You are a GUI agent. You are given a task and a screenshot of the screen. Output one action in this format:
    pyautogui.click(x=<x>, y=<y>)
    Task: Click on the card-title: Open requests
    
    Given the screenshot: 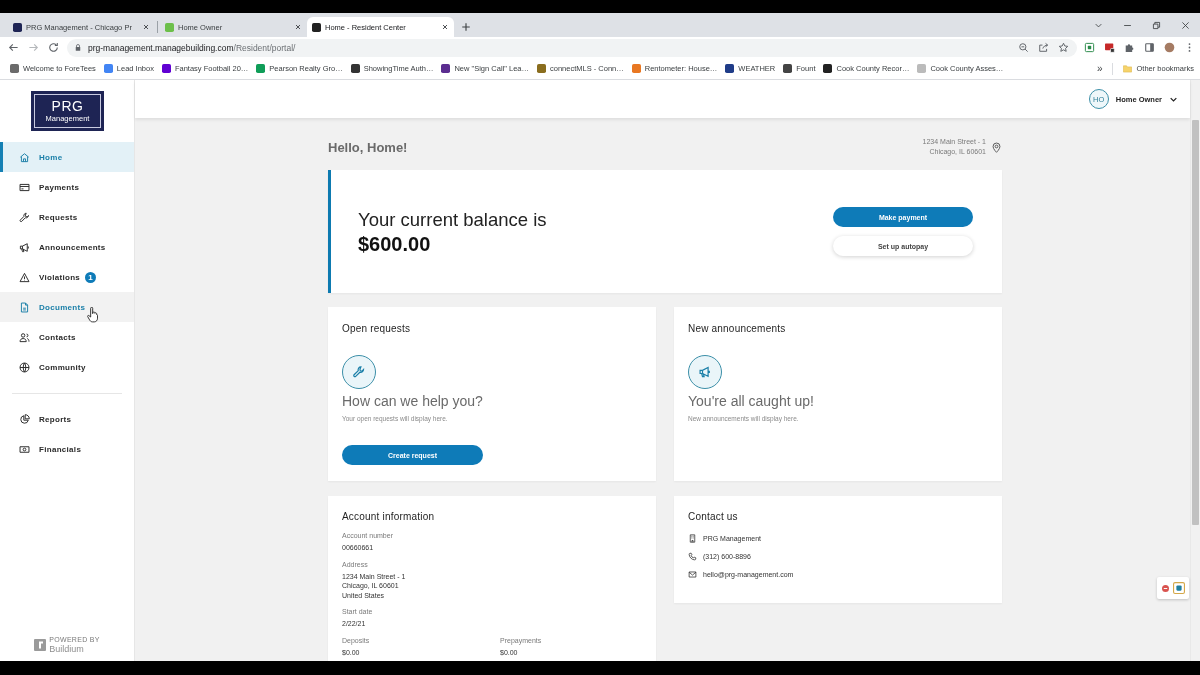 What is the action you would take?
    pyautogui.click(x=377, y=329)
    